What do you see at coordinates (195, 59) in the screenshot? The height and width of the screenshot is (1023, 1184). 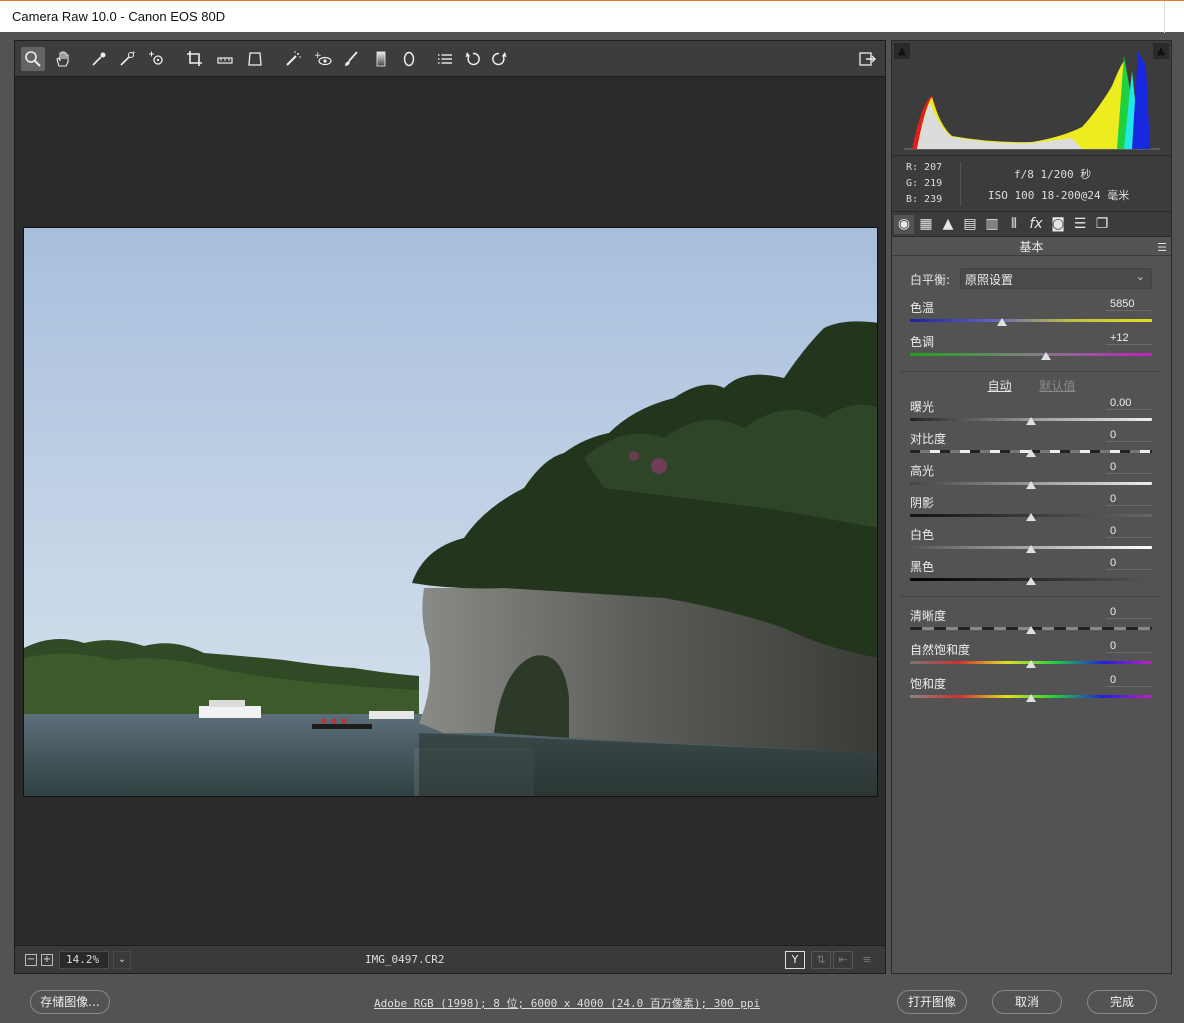 I see `crop-icon` at bounding box center [195, 59].